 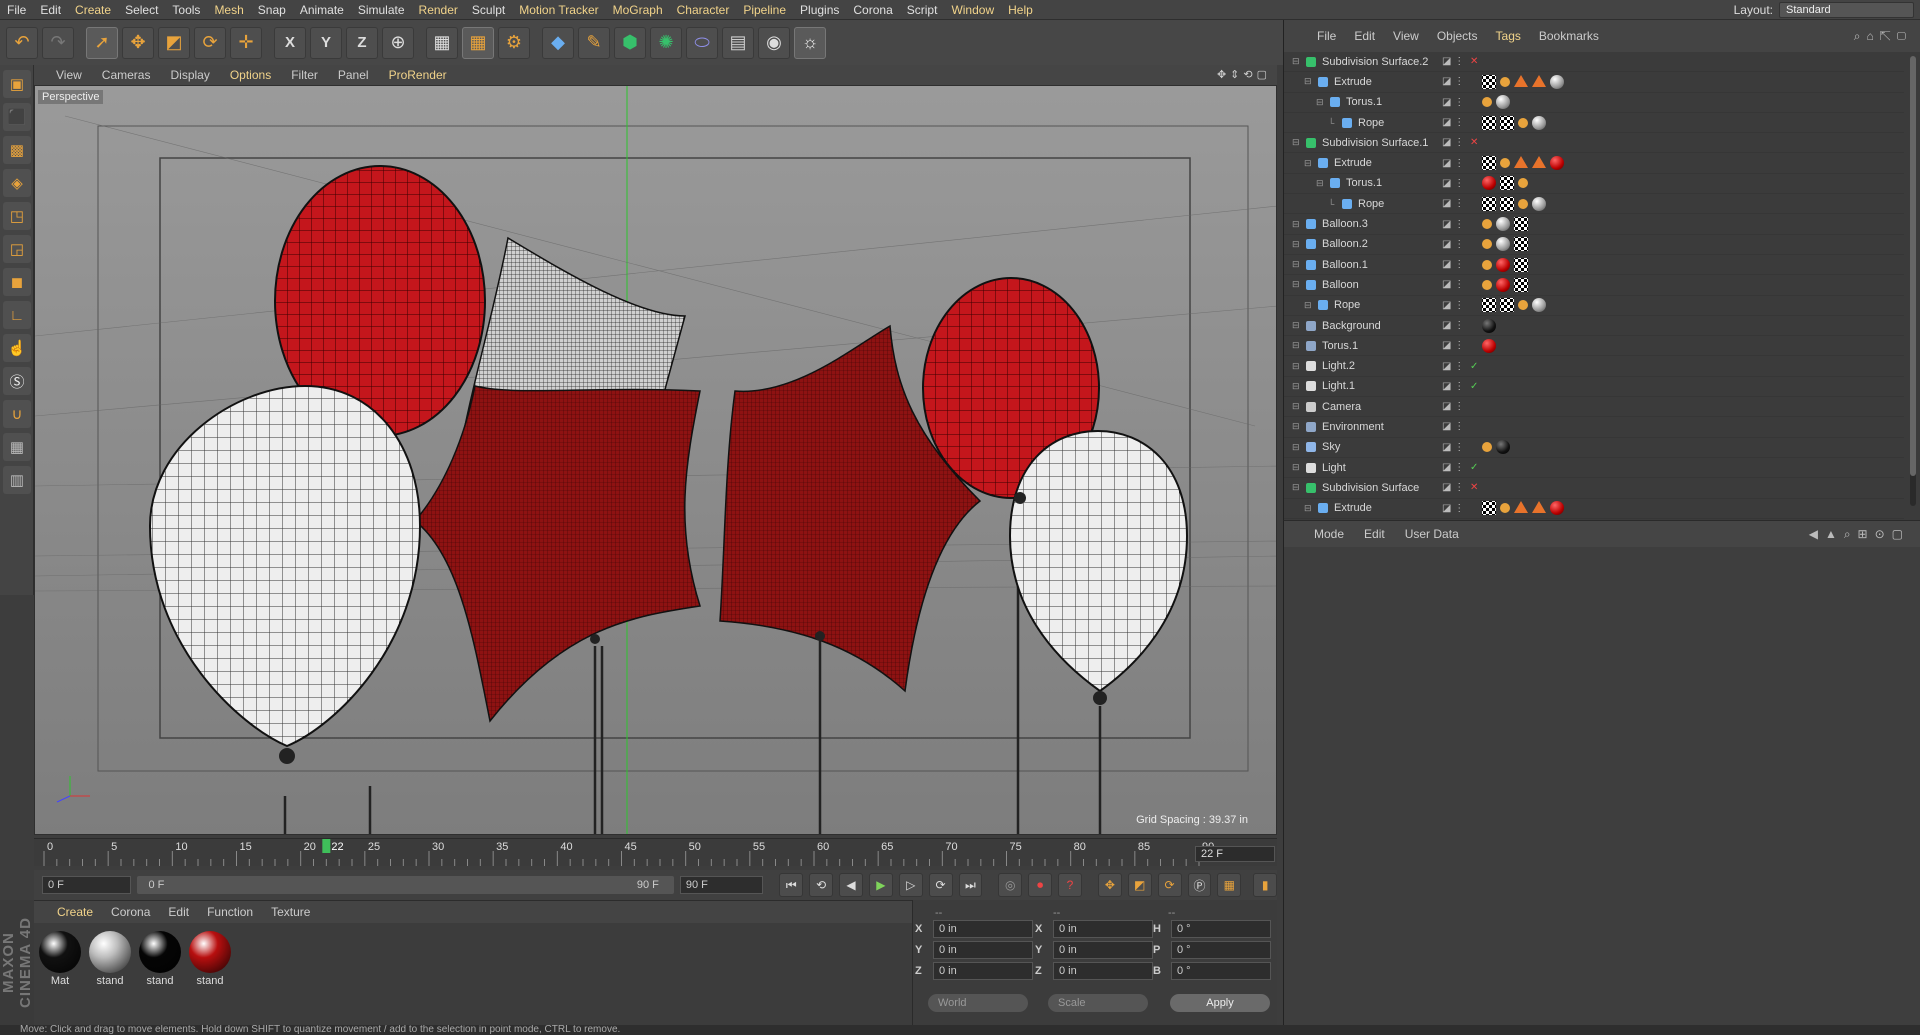 What do you see at coordinates (290, 42) in the screenshot?
I see `x-axis-lock-icon: X` at bounding box center [290, 42].